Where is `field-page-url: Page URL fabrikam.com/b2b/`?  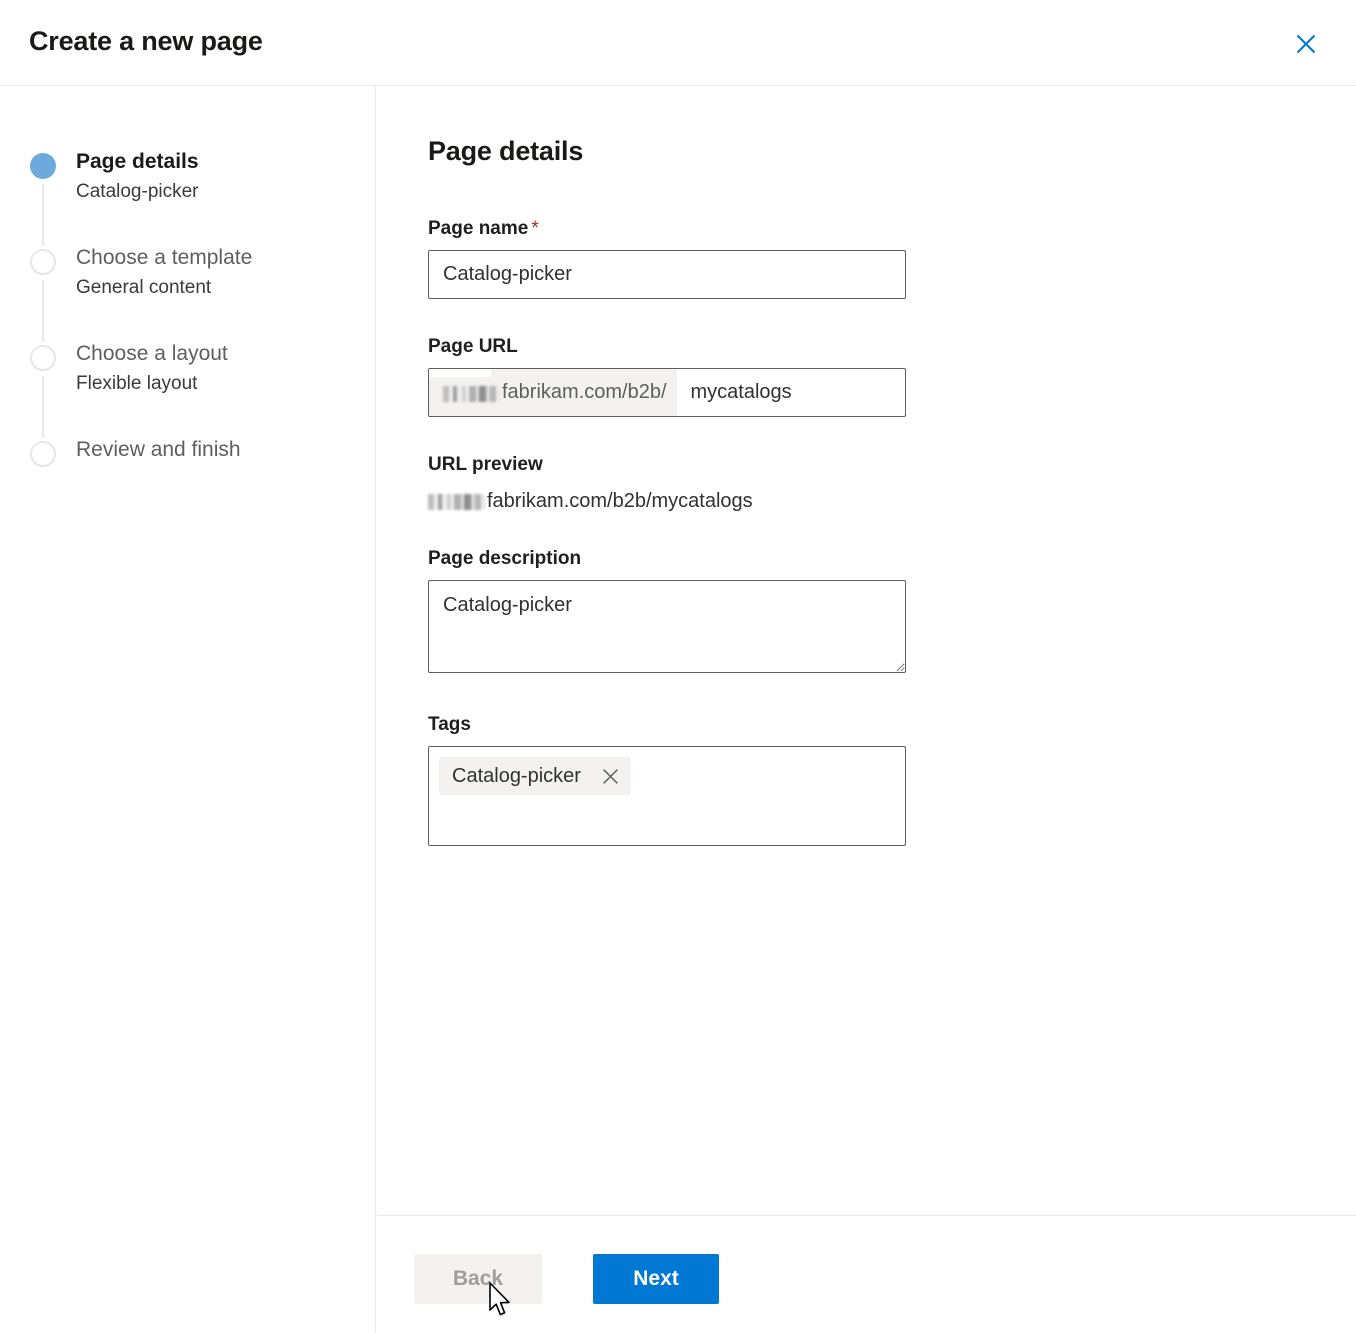
field-page-url: Page URL fabrikam.com/b2b/ is located at coordinates (667, 375).